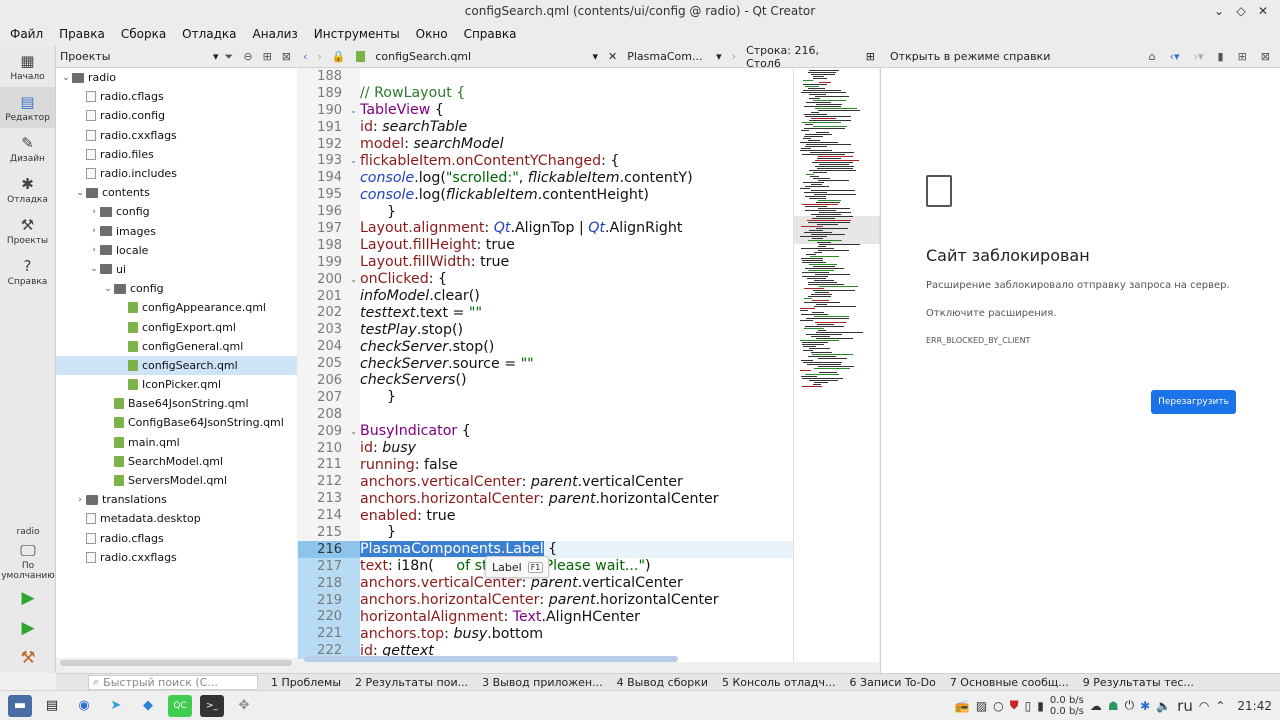 This screenshot has width=1280, height=720. What do you see at coordinates (212, 705) in the screenshot?
I see `terminal-icon: >_` at bounding box center [212, 705].